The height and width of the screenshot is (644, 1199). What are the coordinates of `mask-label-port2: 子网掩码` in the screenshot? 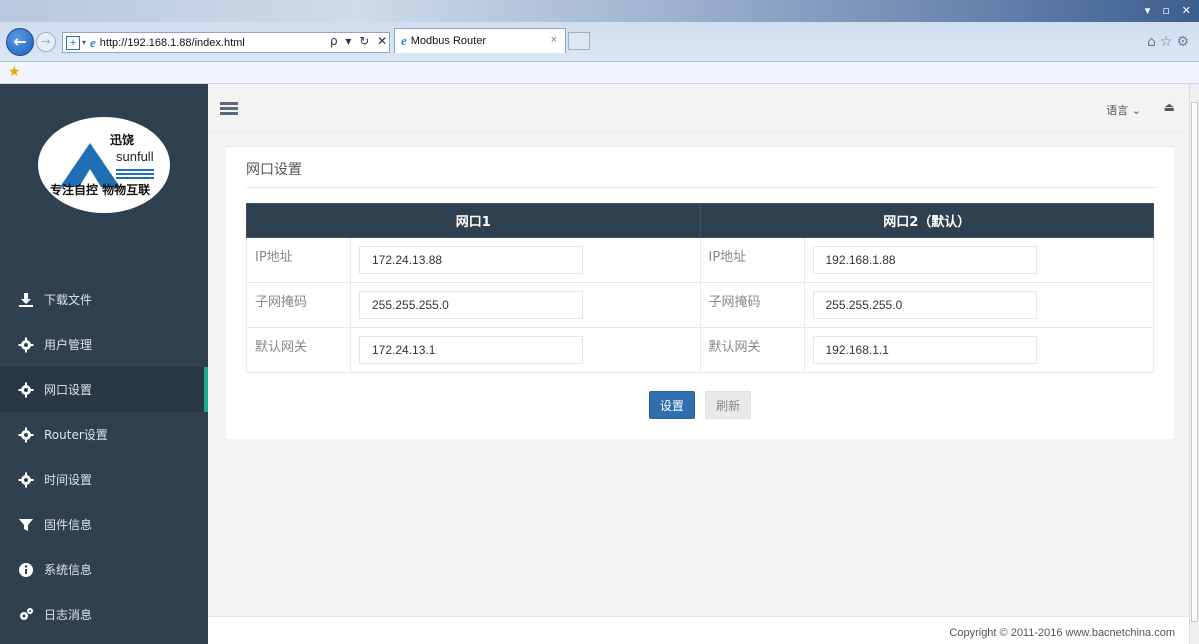 It's located at (752, 305).